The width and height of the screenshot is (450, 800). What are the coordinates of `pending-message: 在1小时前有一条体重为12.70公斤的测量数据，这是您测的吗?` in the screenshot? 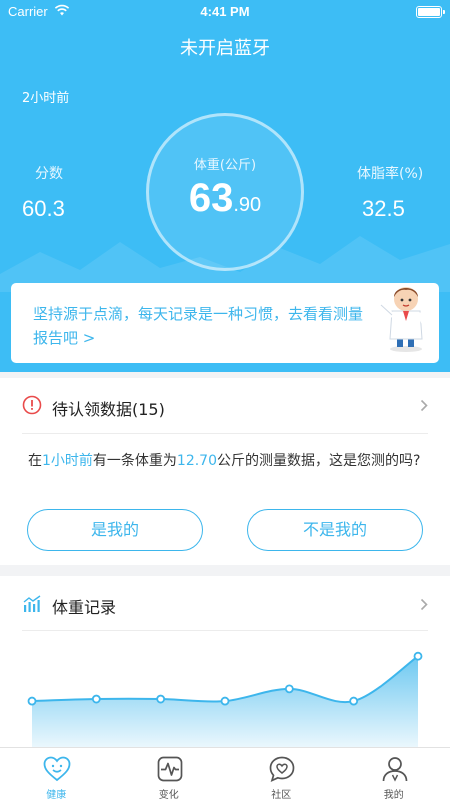 It's located at (228, 461).